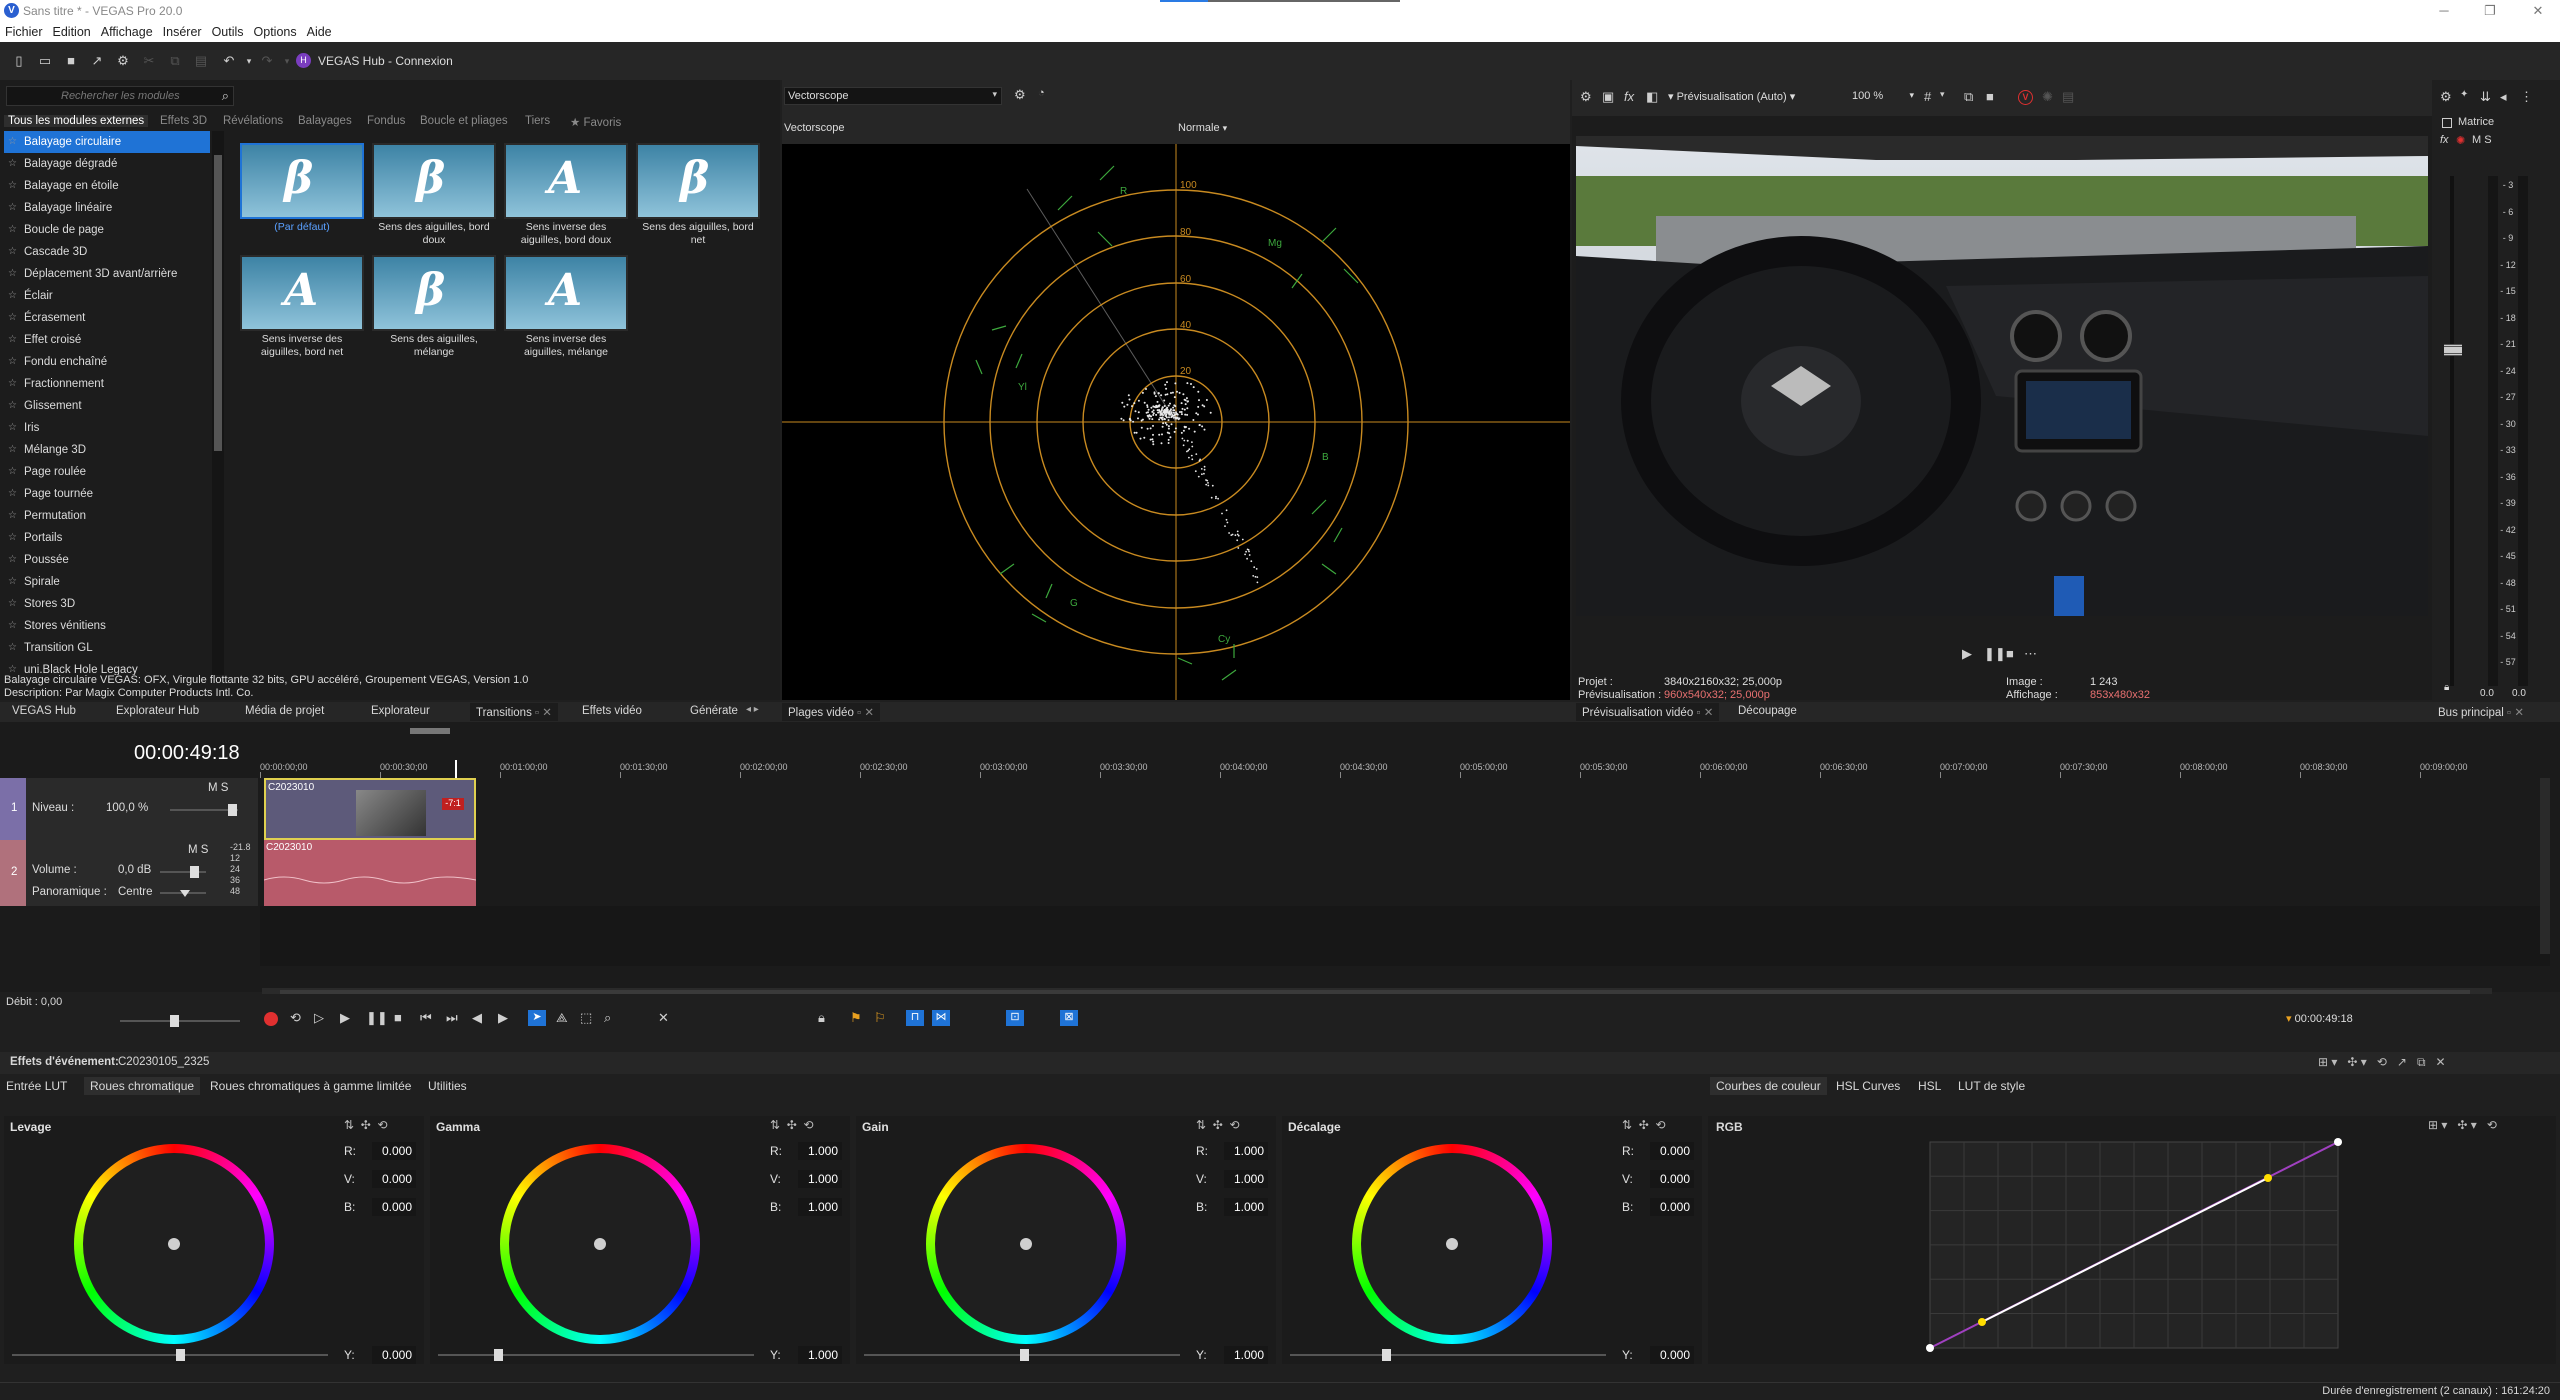  What do you see at coordinates (394, 1179) in the screenshot?
I see `v-value-input: 0.000` at bounding box center [394, 1179].